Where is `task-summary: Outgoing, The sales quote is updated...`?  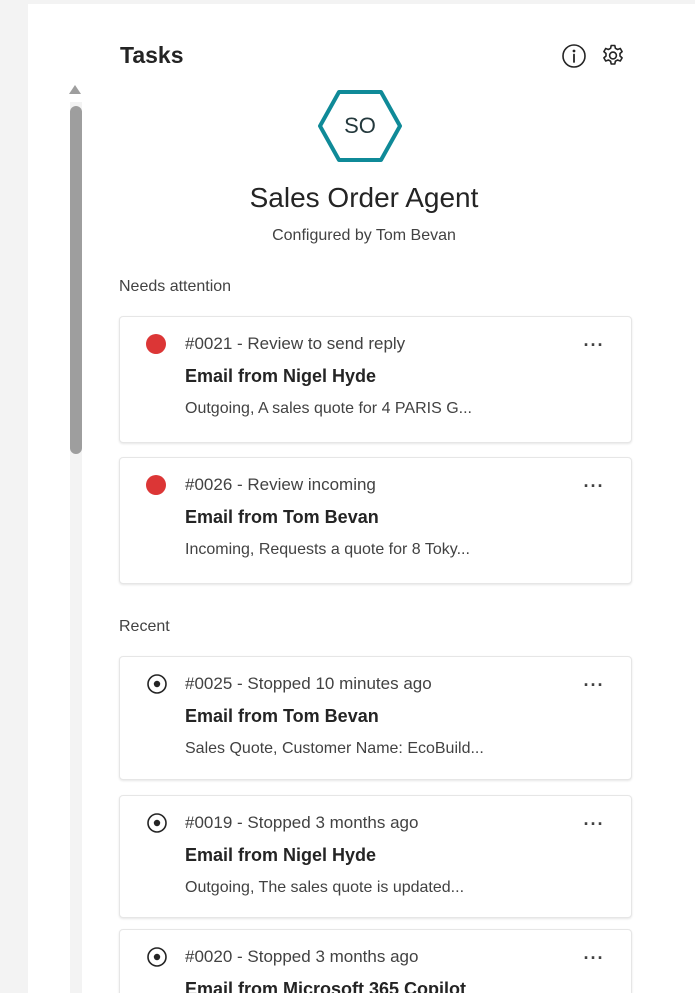
task-summary: Outgoing, The sales quote is updated... is located at coordinates (325, 887).